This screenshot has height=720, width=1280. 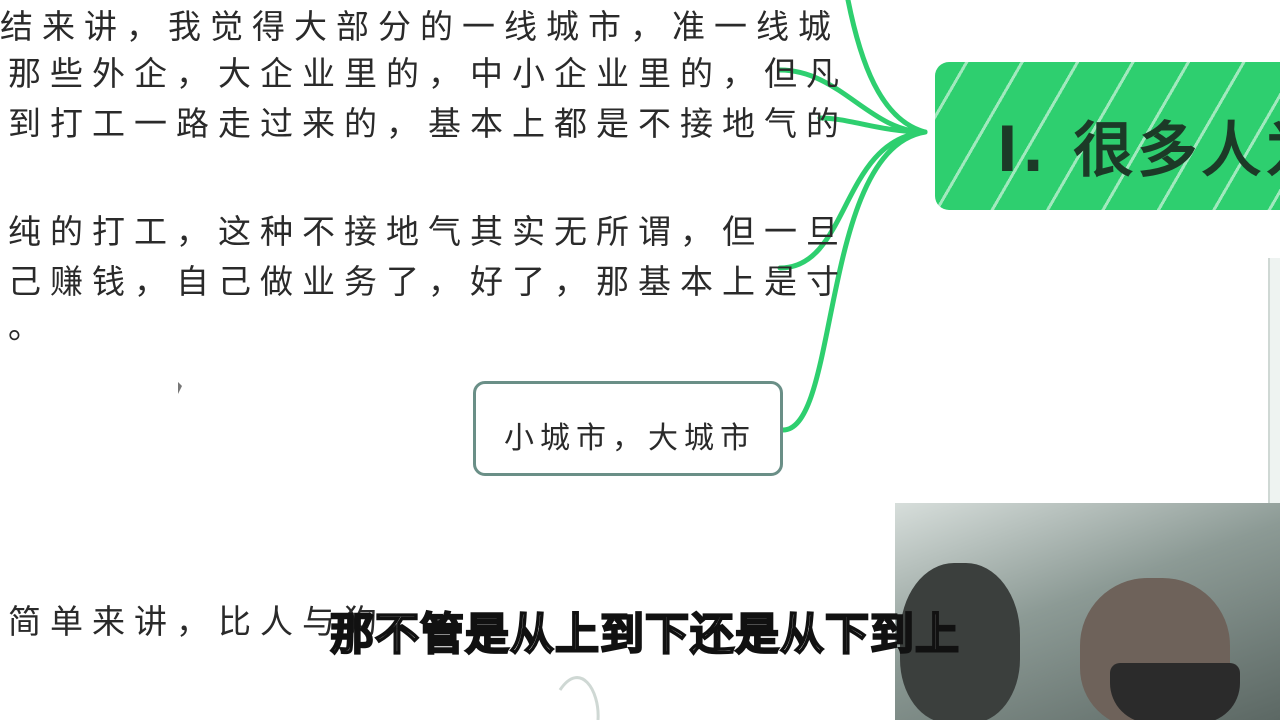 I want to click on dog-bandana, so click(x=1175, y=691).